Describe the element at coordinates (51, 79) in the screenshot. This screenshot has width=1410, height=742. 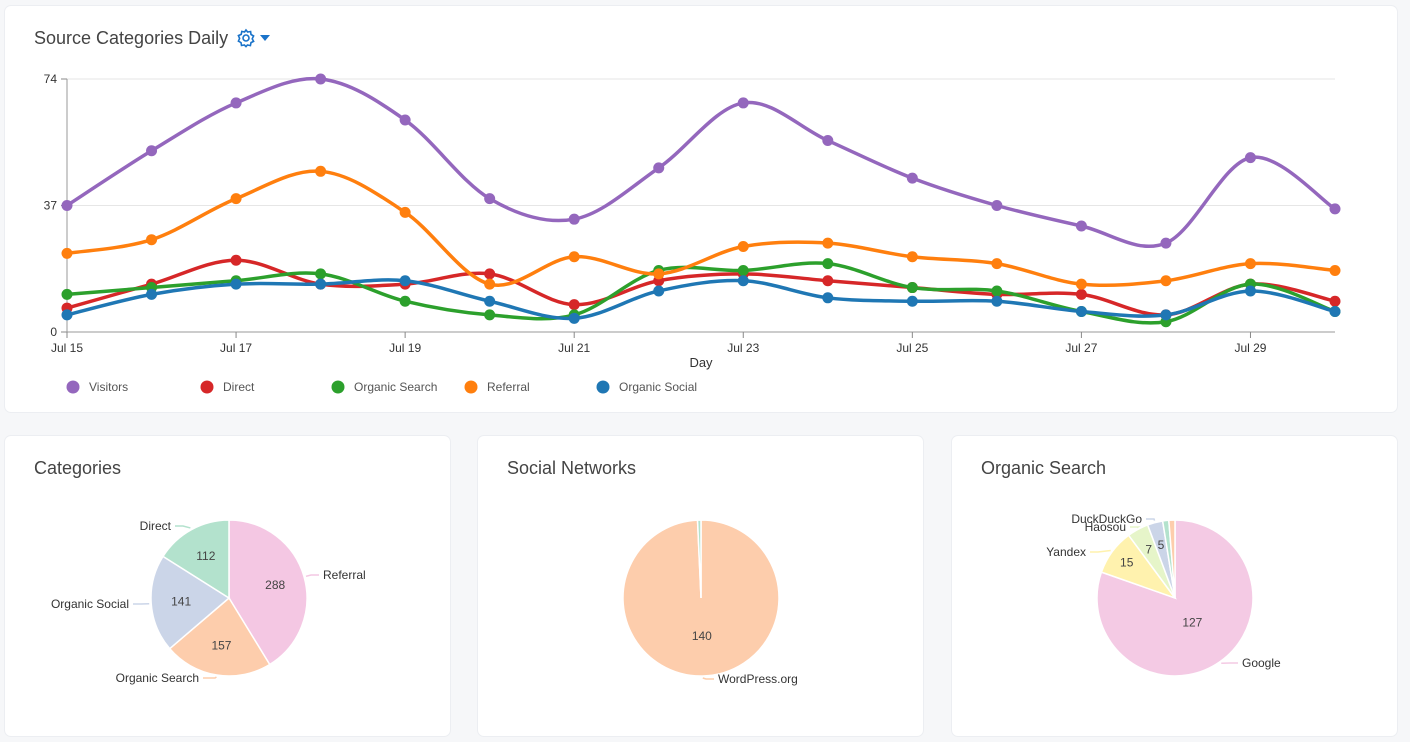
I see `y-tick-label: 74` at that location.